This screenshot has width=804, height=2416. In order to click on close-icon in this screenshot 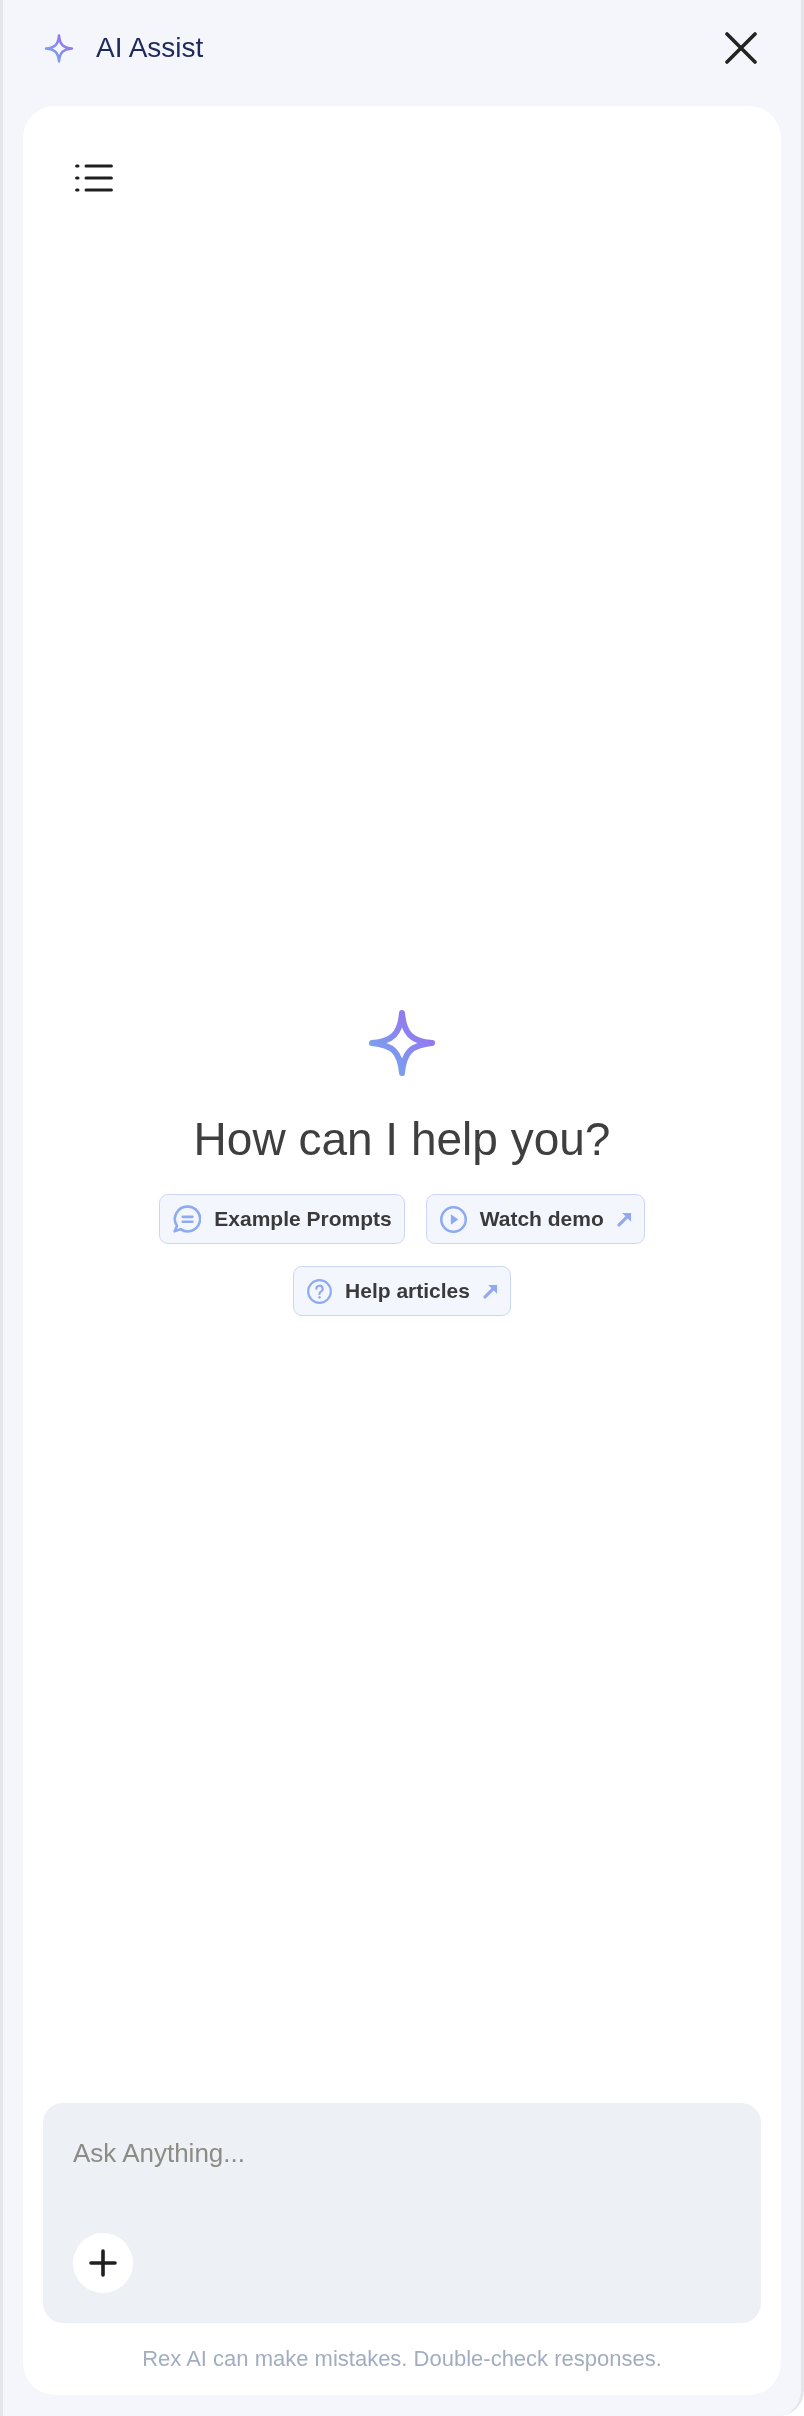, I will do `click(741, 48)`.